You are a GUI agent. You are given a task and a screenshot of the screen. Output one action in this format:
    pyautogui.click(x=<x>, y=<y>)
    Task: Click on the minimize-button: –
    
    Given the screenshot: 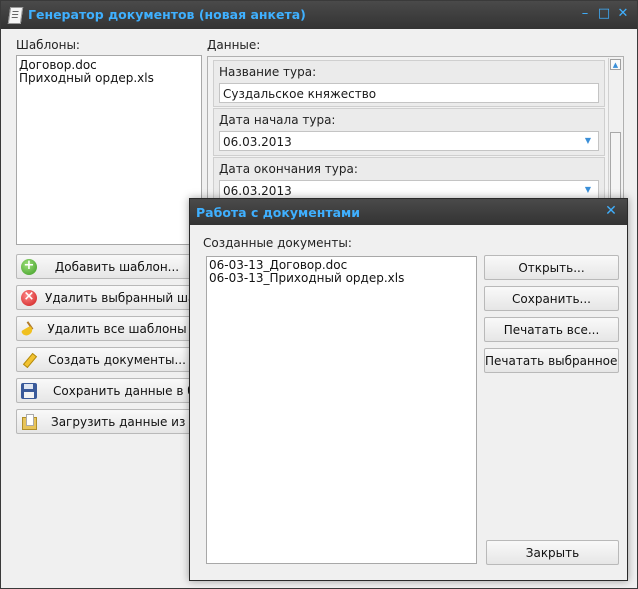 What is the action you would take?
    pyautogui.click(x=585, y=14)
    